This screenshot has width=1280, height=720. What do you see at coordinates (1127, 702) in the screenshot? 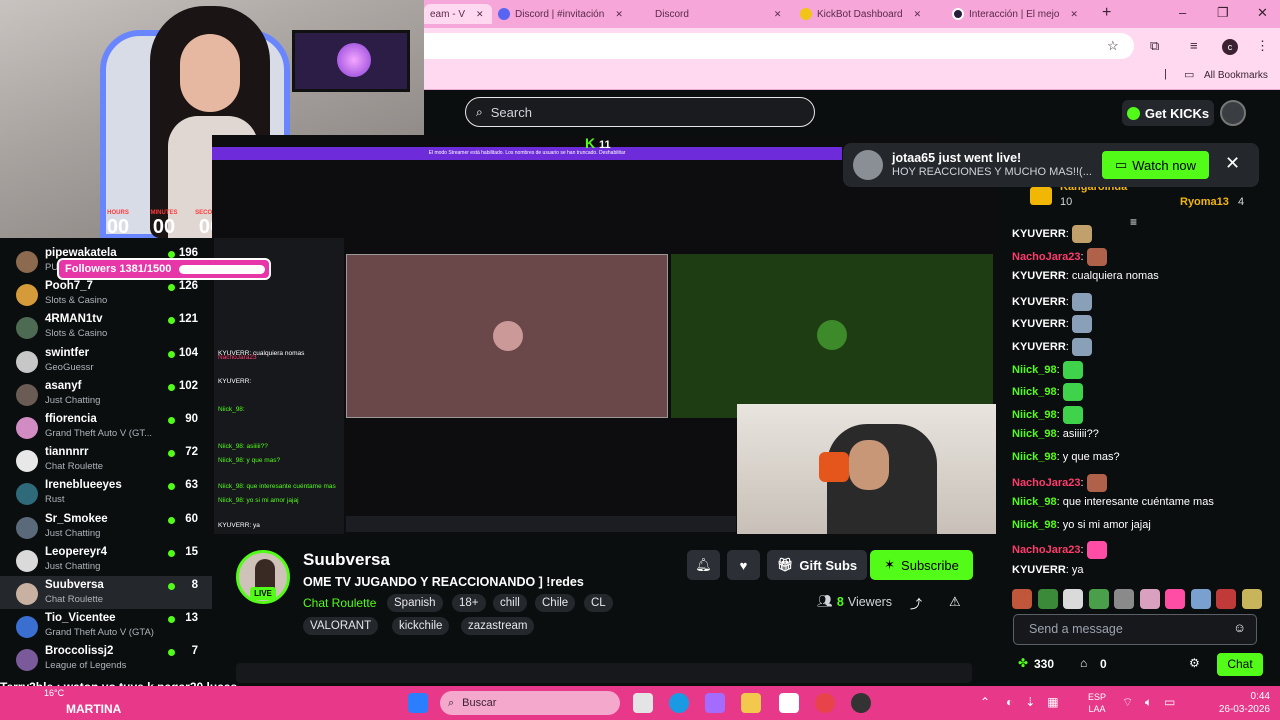
I see `network-icon: ⌔` at bounding box center [1127, 702].